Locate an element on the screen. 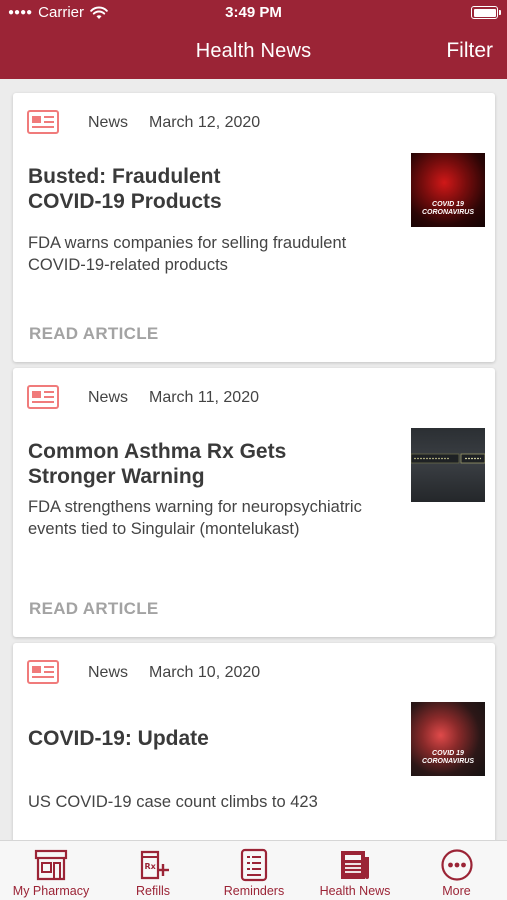  article-title: COVID-19: Update is located at coordinates (178, 738).